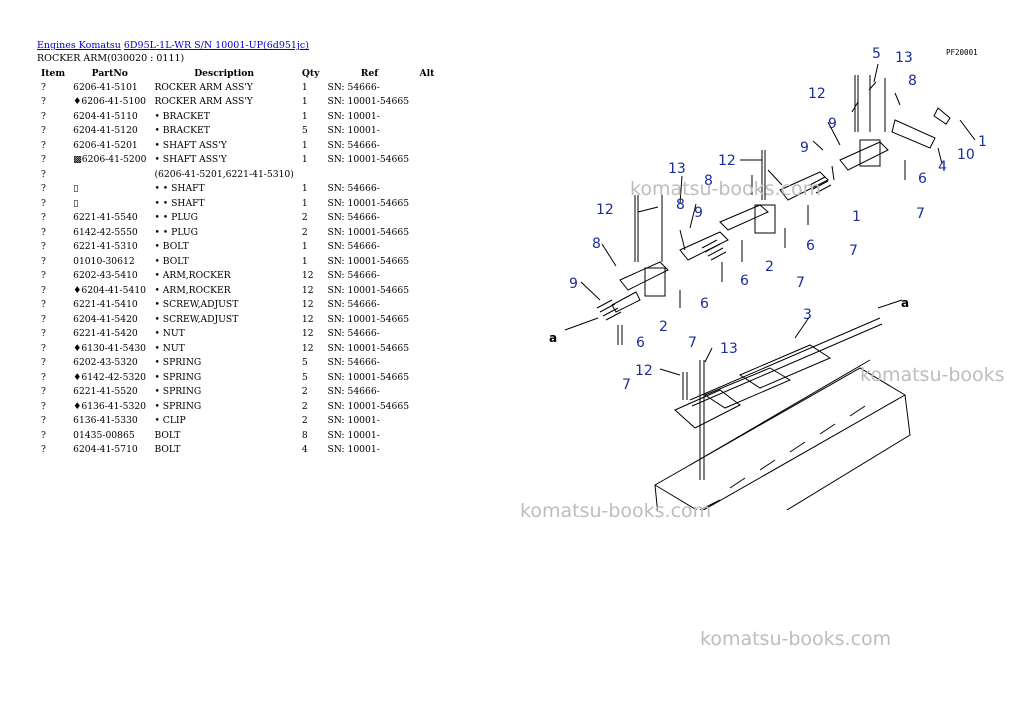  I want to click on cell-qty, so click(311, 174).